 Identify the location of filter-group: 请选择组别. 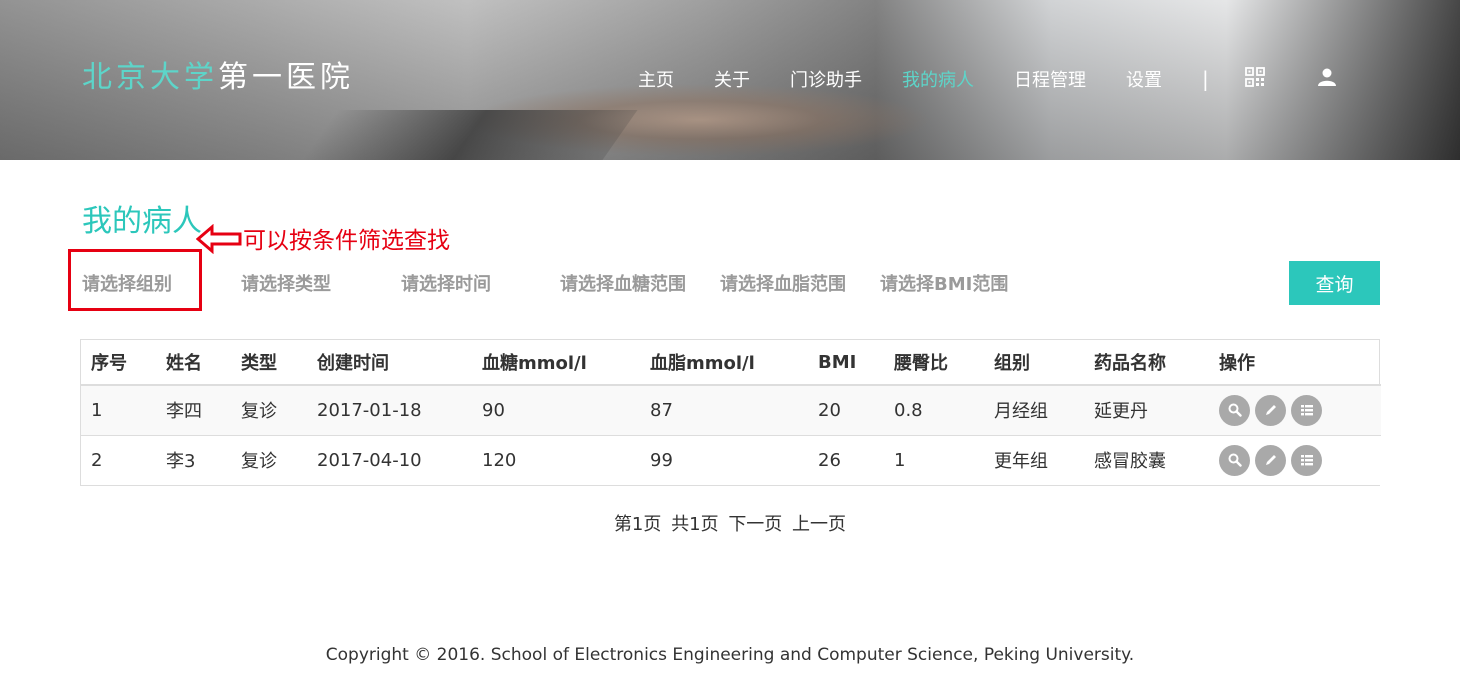
(127, 283).